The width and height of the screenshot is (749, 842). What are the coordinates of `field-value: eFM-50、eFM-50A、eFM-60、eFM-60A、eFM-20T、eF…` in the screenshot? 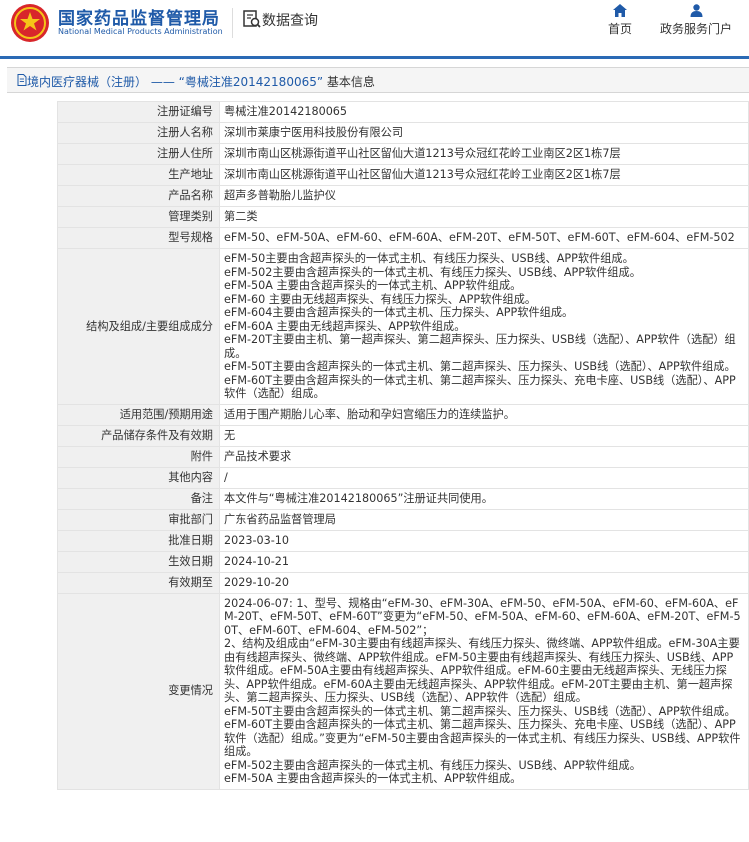 It's located at (484, 238).